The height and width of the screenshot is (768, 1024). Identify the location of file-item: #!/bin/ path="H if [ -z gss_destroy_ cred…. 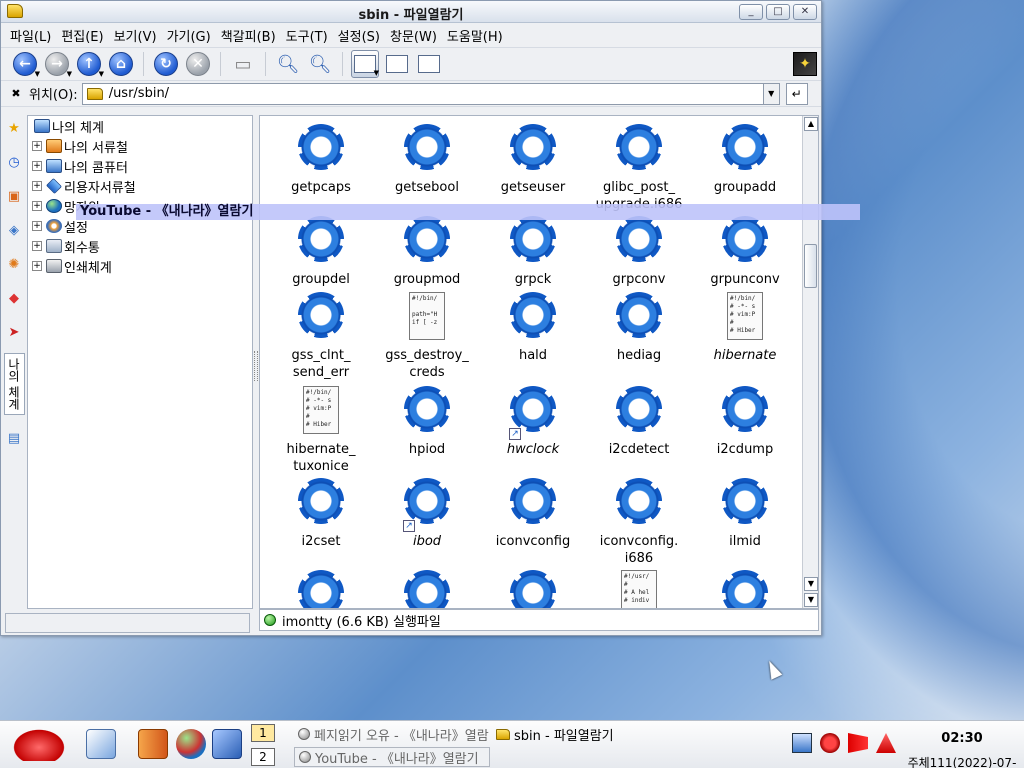
(427, 336).